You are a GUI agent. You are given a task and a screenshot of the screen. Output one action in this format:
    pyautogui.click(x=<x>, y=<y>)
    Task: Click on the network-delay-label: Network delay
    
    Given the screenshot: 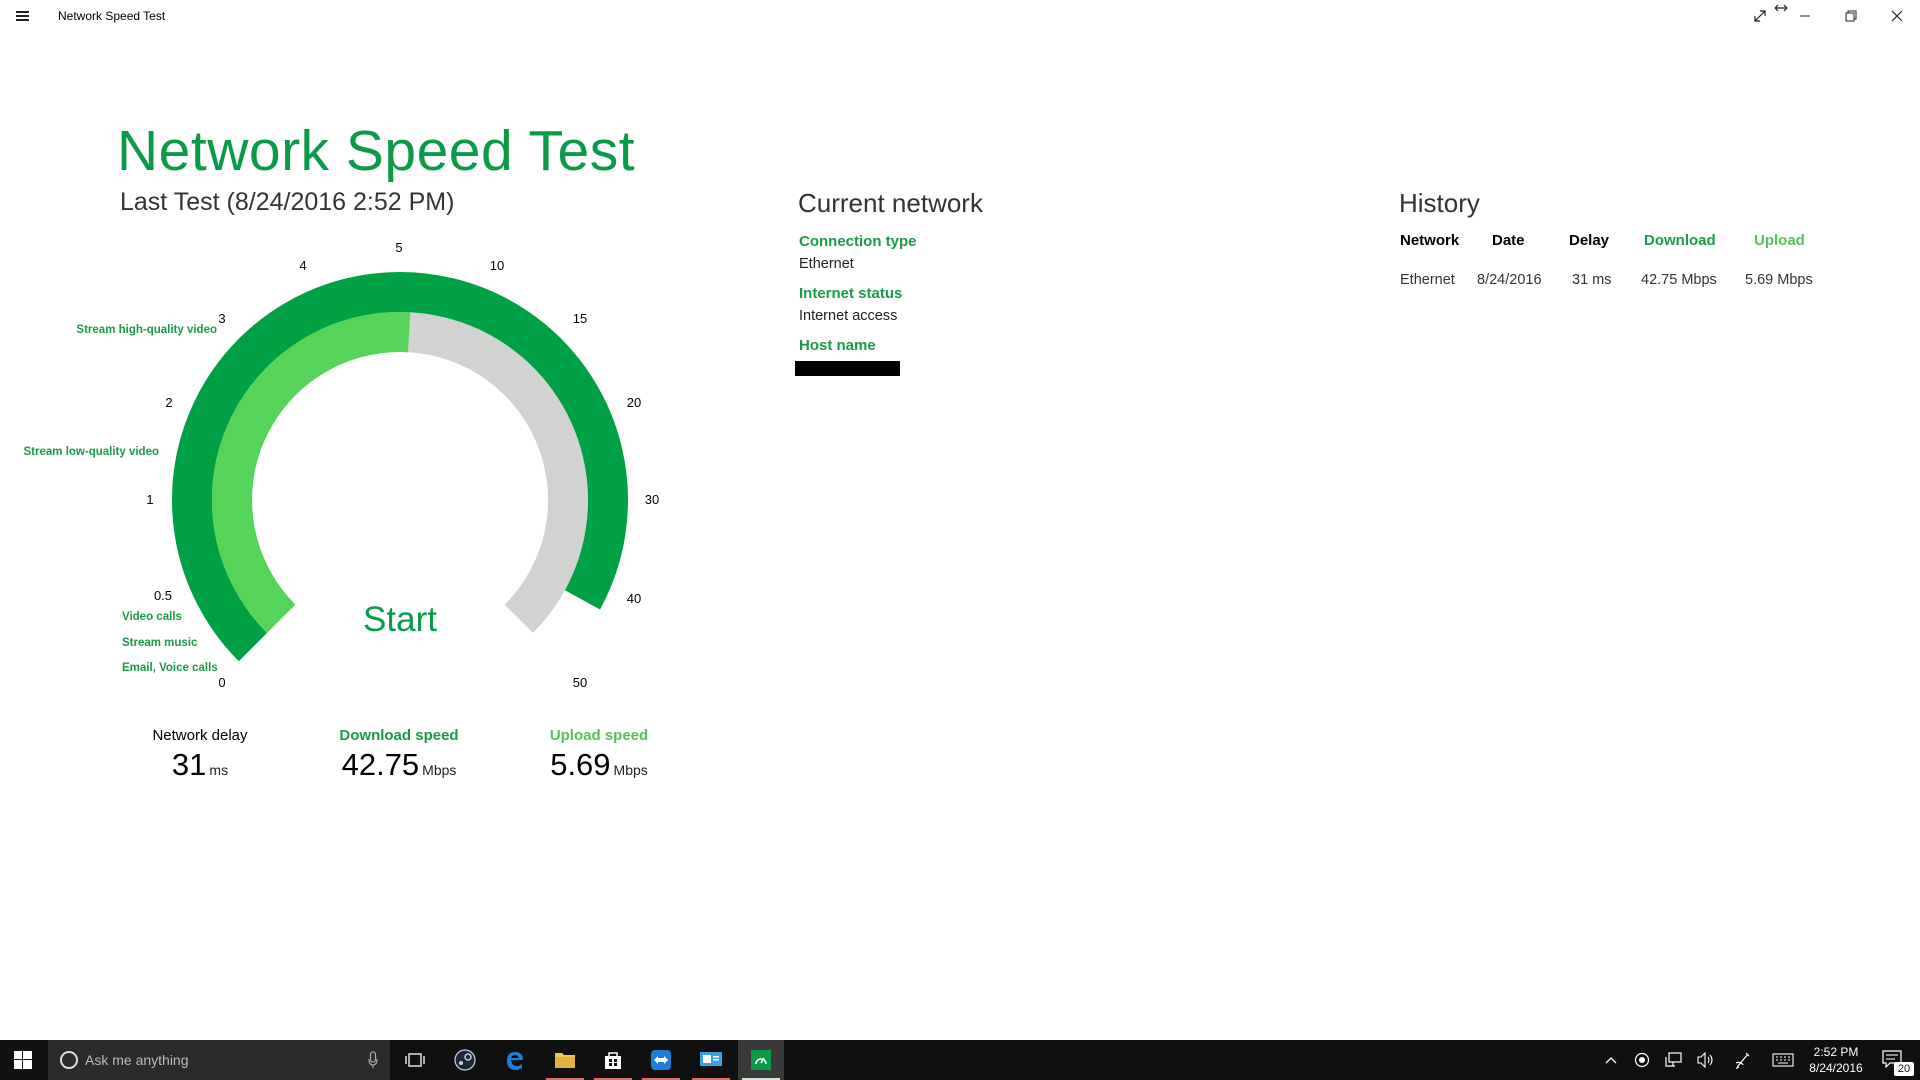 What is the action you would take?
    pyautogui.click(x=200, y=735)
    